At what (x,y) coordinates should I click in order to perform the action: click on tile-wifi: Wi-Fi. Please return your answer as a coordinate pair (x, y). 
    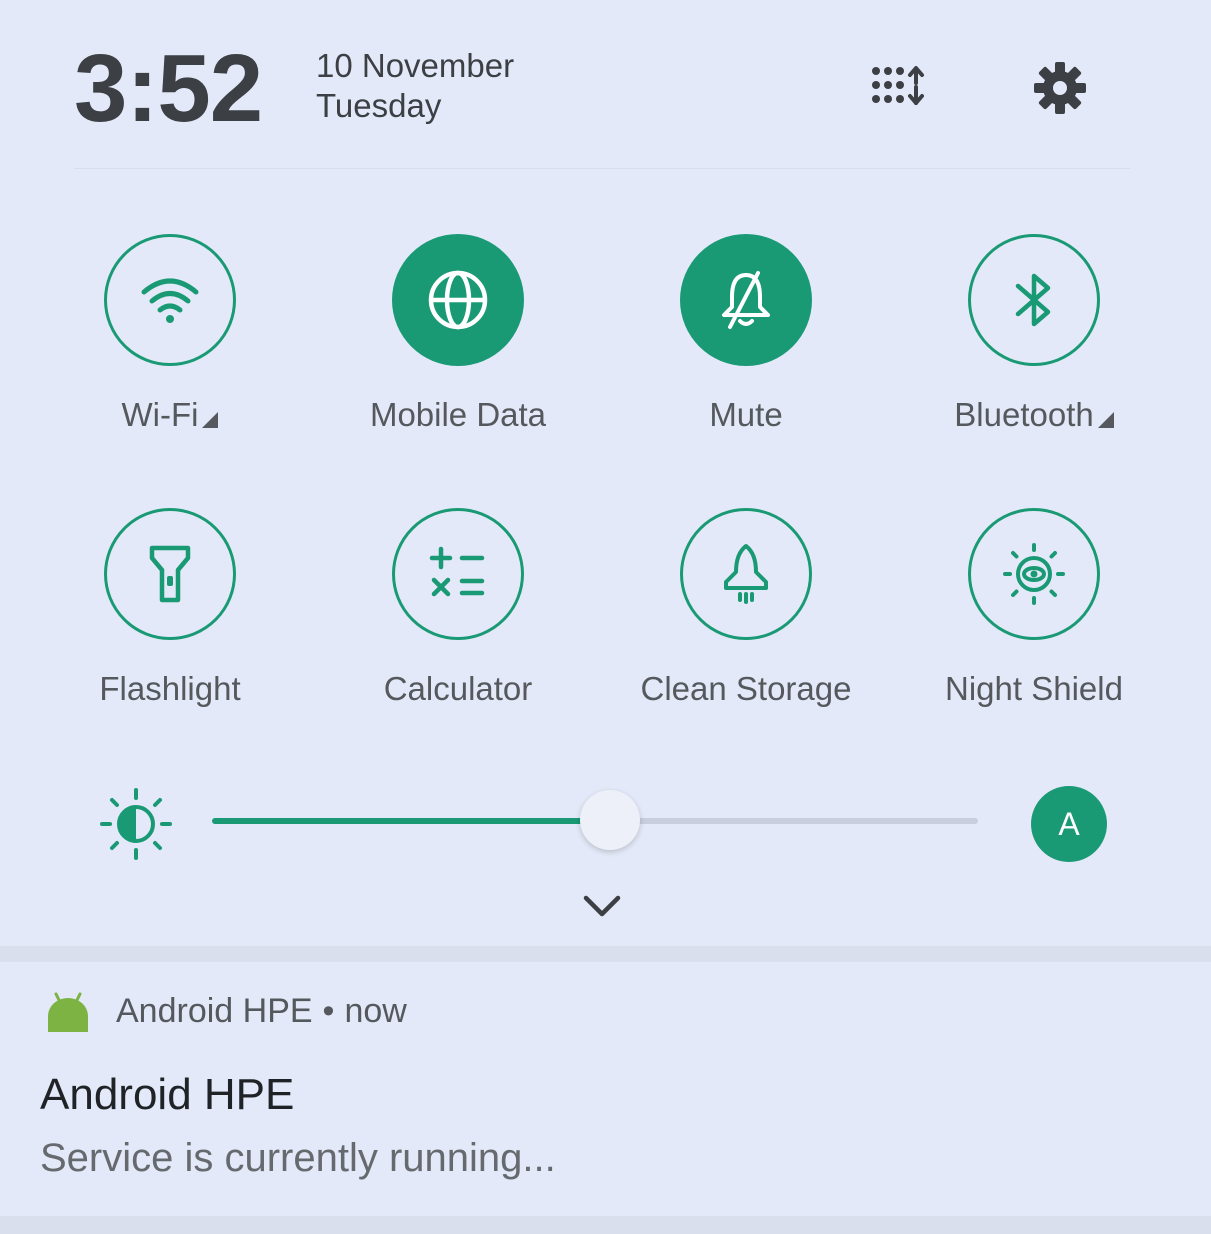
    Looking at the image, I should click on (172, 354).